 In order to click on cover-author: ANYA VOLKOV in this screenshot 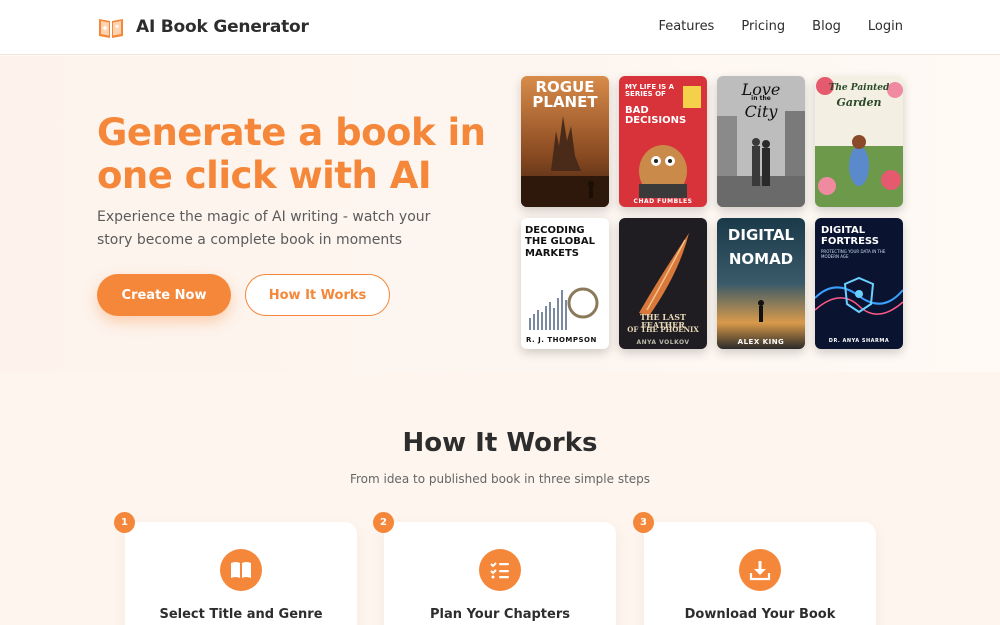, I will do `click(663, 342)`.